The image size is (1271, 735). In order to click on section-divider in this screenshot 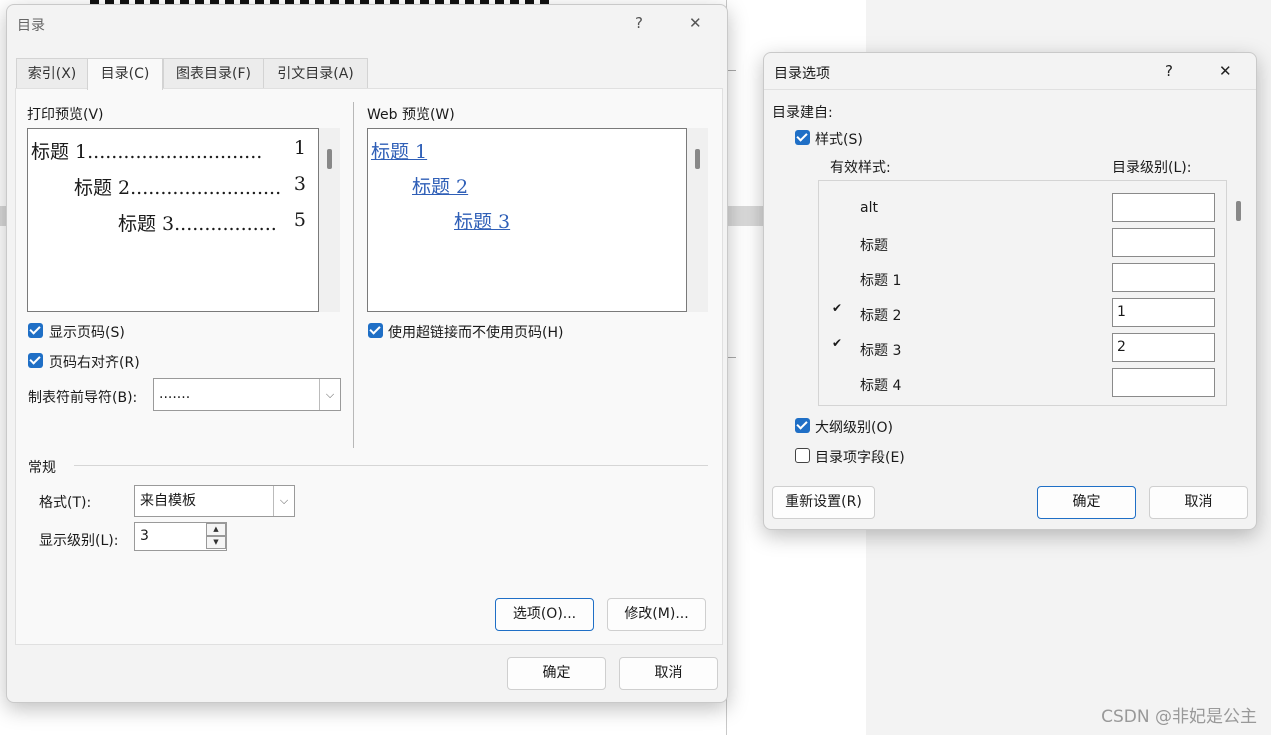, I will do `click(391, 465)`.